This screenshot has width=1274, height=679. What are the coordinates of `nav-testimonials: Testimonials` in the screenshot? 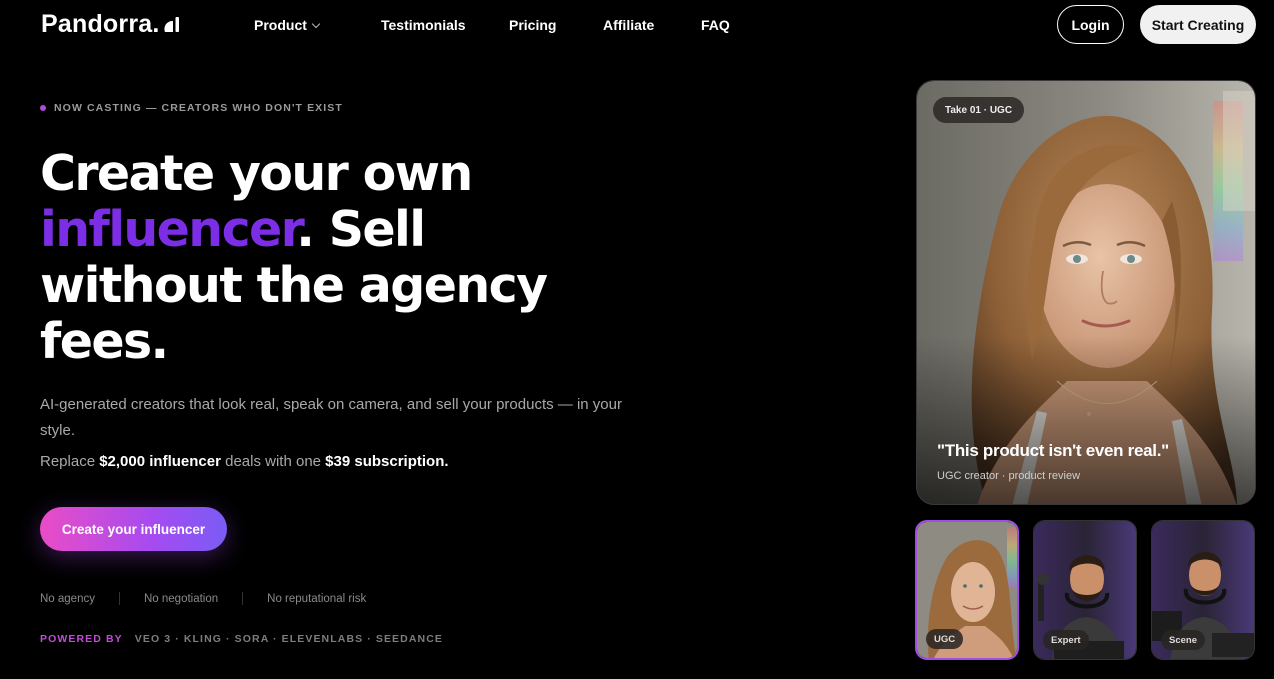 It's located at (423, 25).